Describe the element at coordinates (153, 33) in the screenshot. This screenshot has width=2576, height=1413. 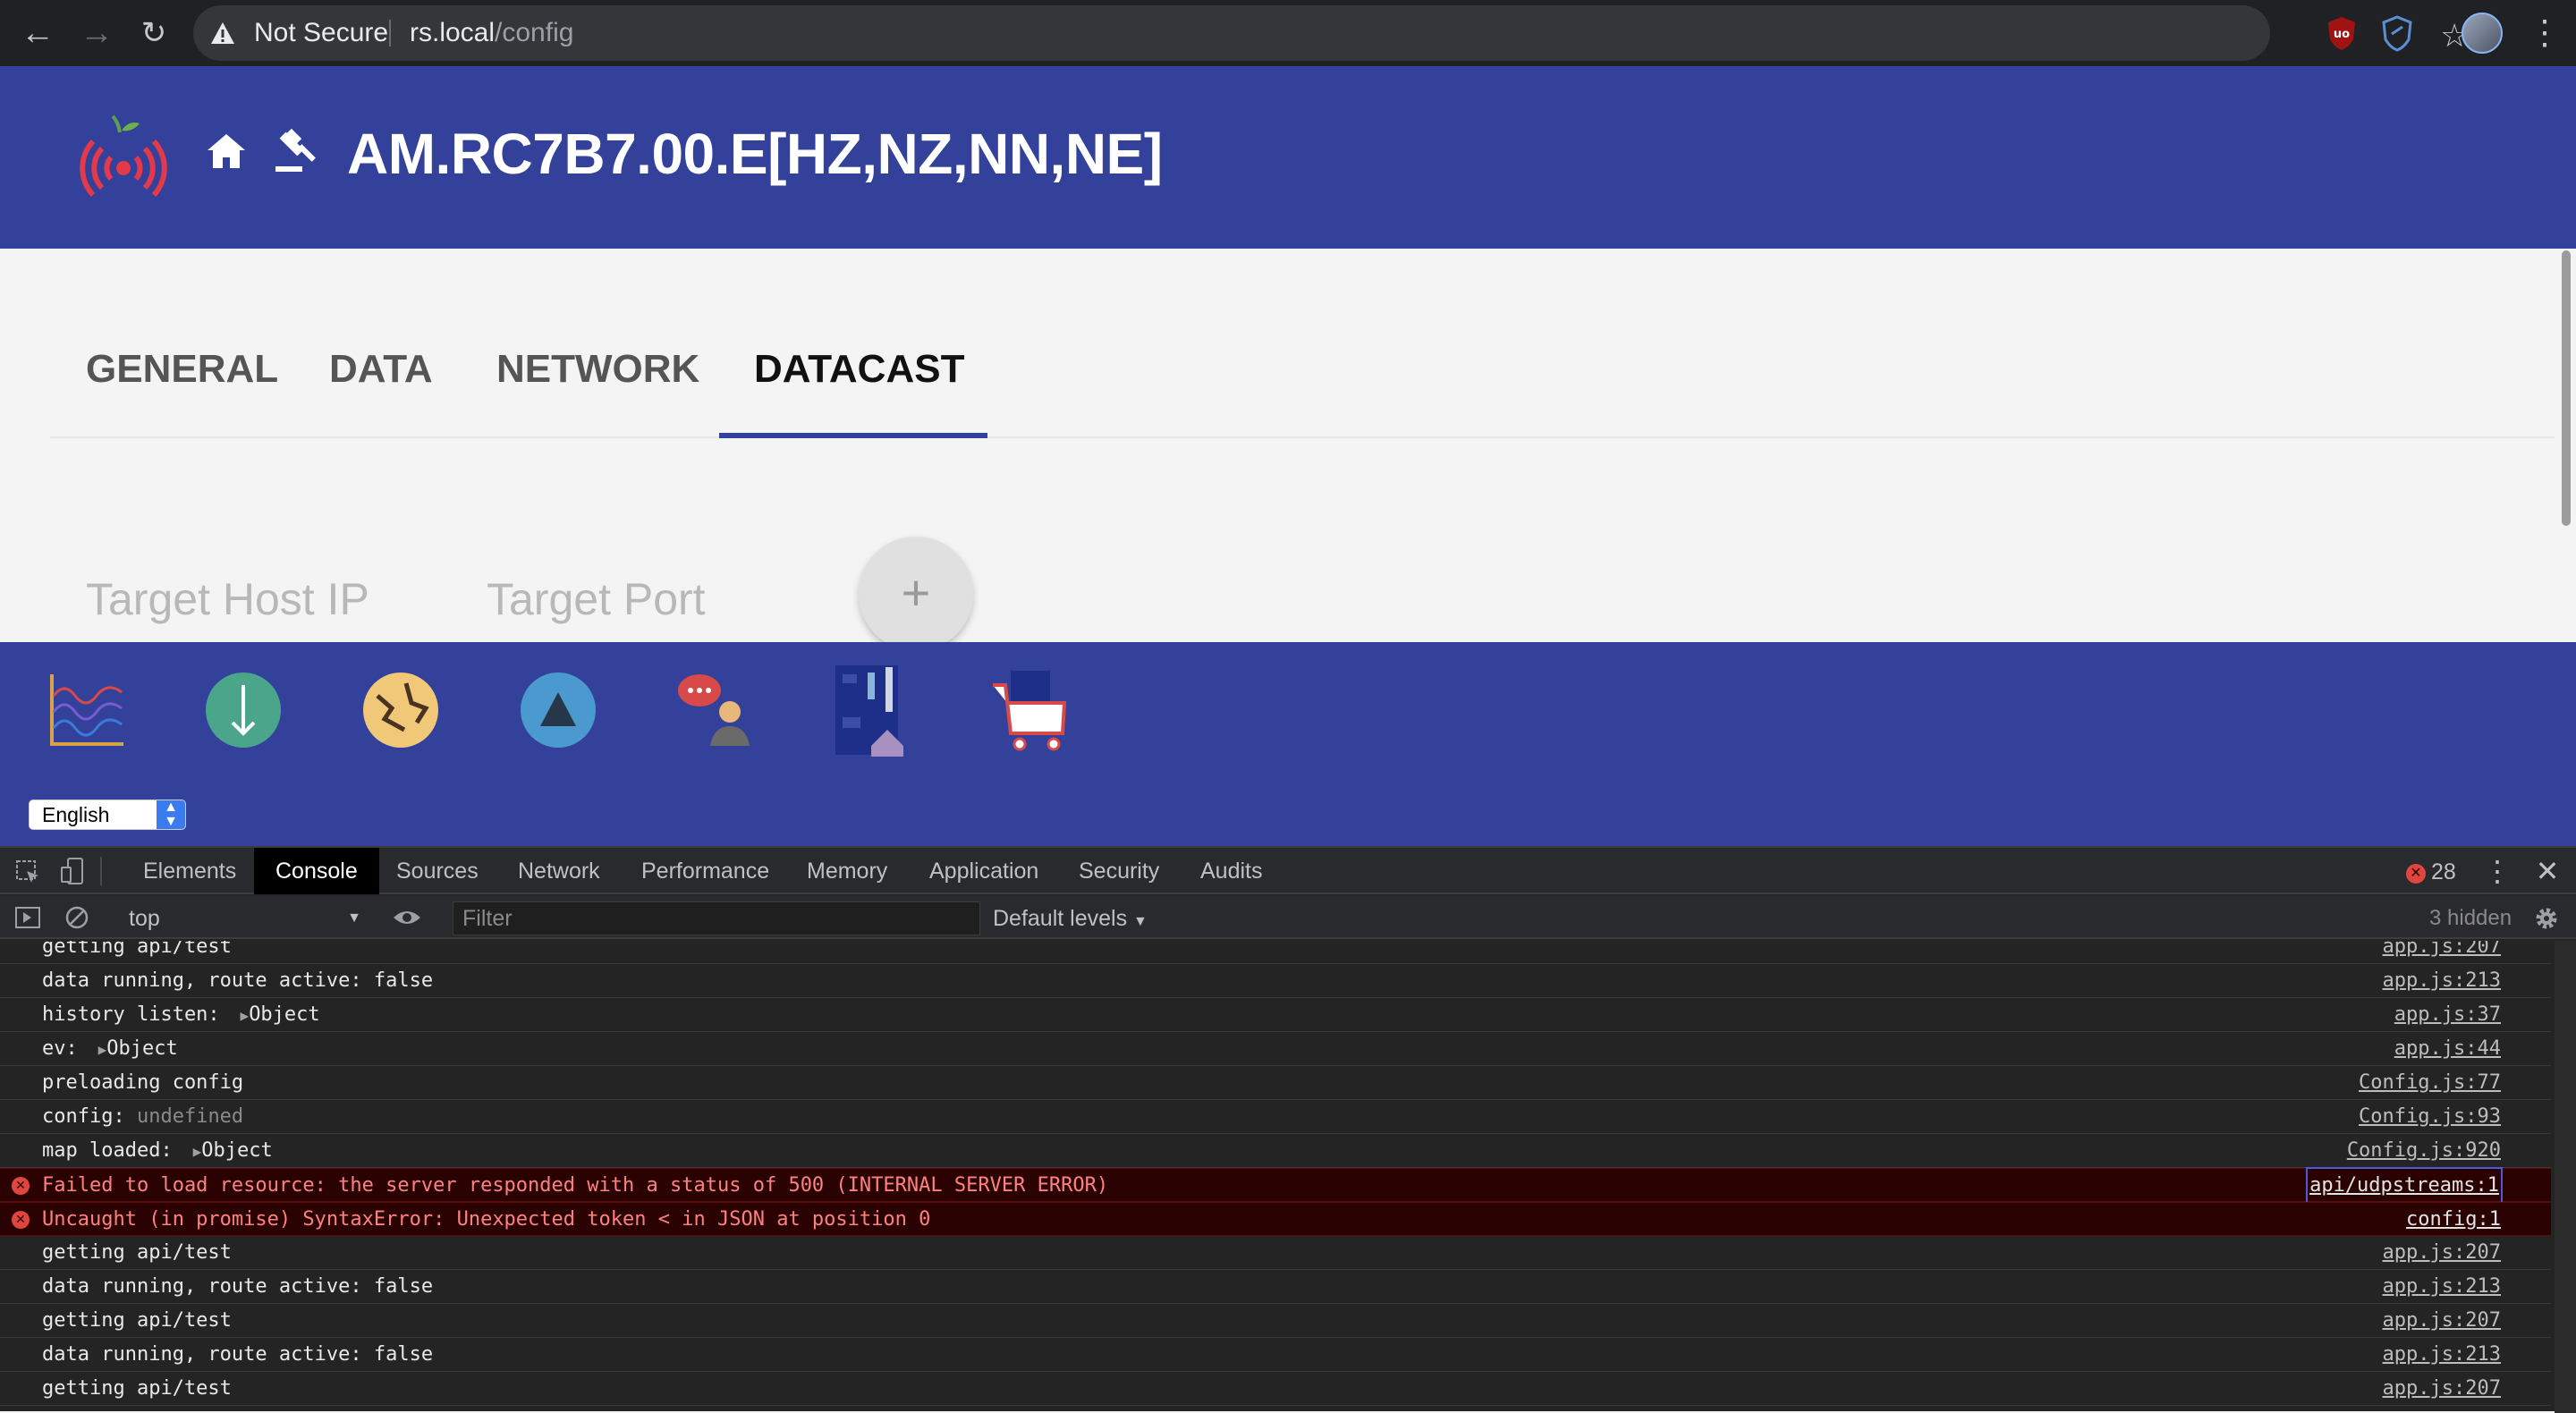
I see `reload-icon: ↻` at that location.